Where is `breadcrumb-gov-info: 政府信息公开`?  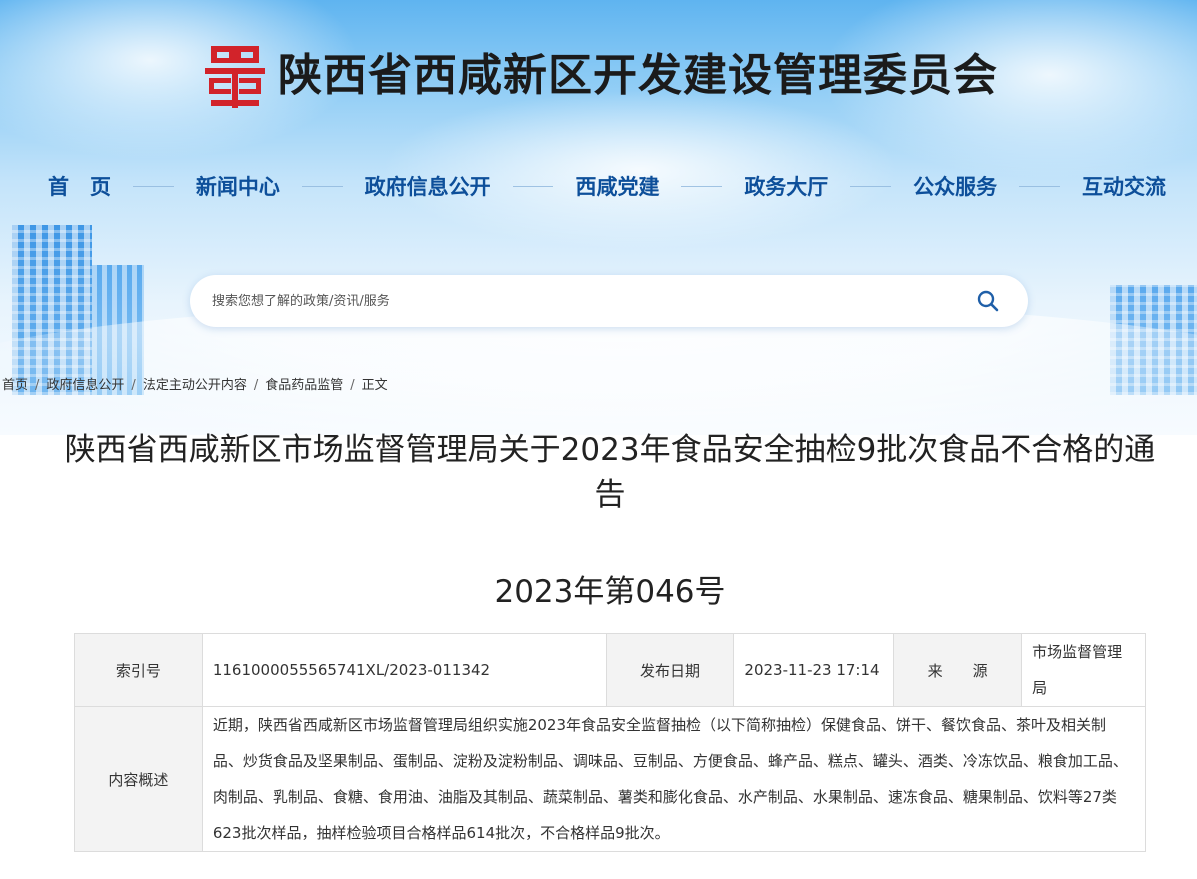
breadcrumb-gov-info: 政府信息公开 is located at coordinates (85, 385).